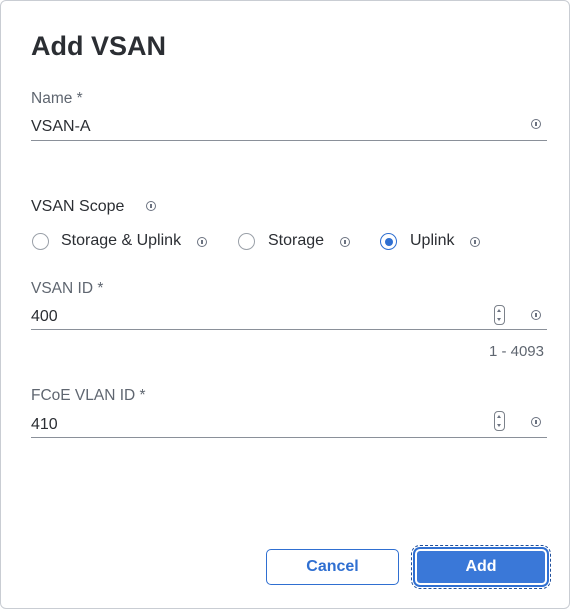 Image resolution: width=570 pixels, height=609 pixels. What do you see at coordinates (481, 567) in the screenshot?
I see `add-button: Add` at bounding box center [481, 567].